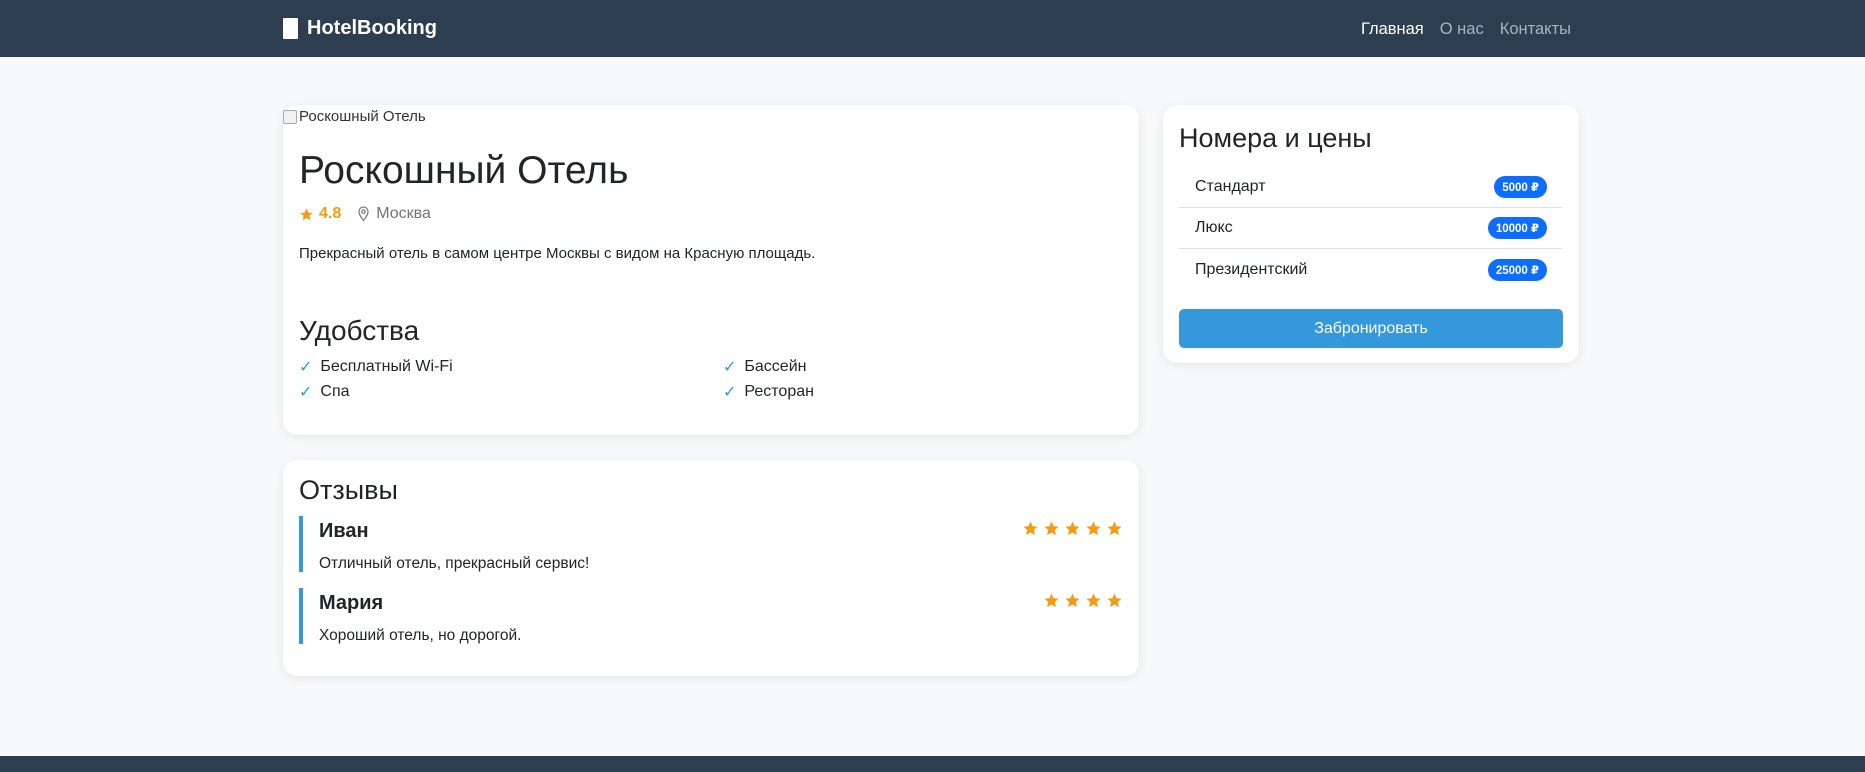 This screenshot has height=772, width=1865. Describe the element at coordinates (372, 28) in the screenshot. I see `brand-name: HotelBooking` at that location.